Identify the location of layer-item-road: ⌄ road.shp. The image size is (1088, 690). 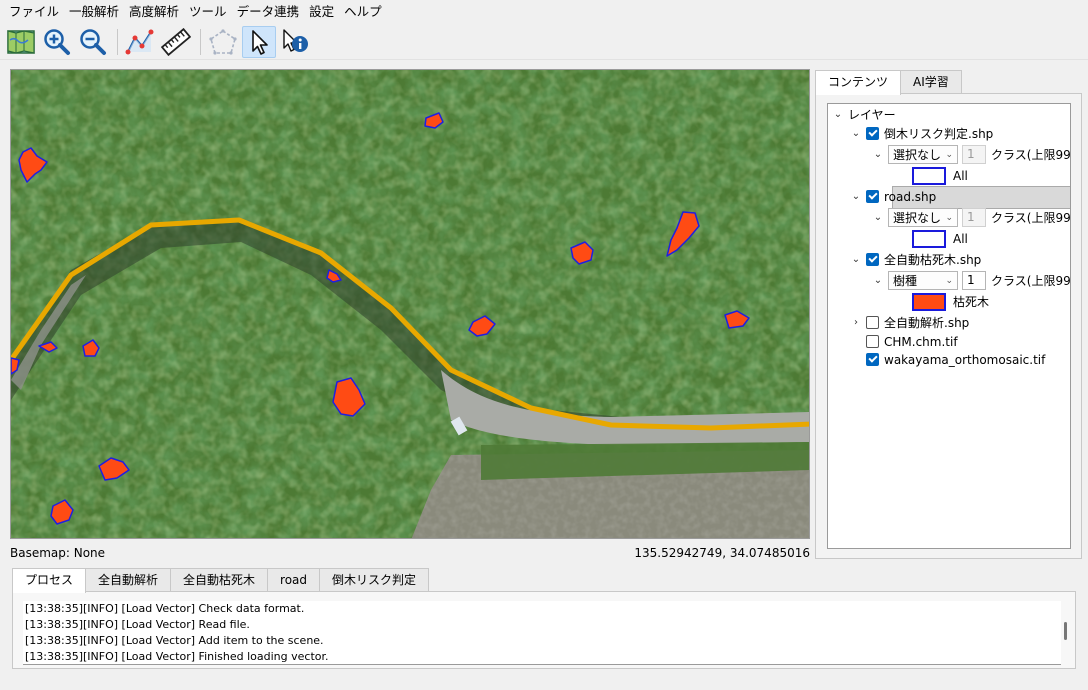
(960, 197).